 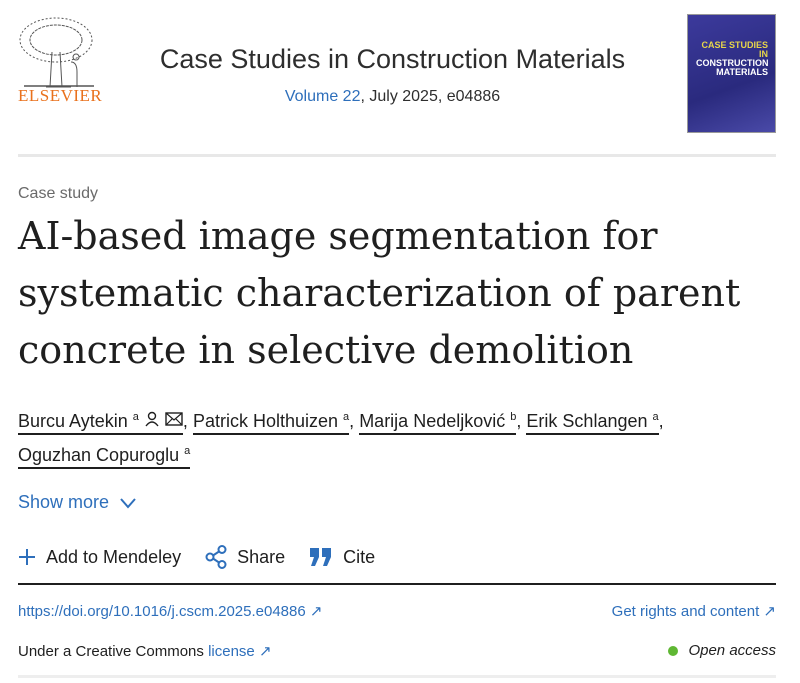 What do you see at coordinates (673, 650) in the screenshot?
I see `open-access-dot-icon` at bounding box center [673, 650].